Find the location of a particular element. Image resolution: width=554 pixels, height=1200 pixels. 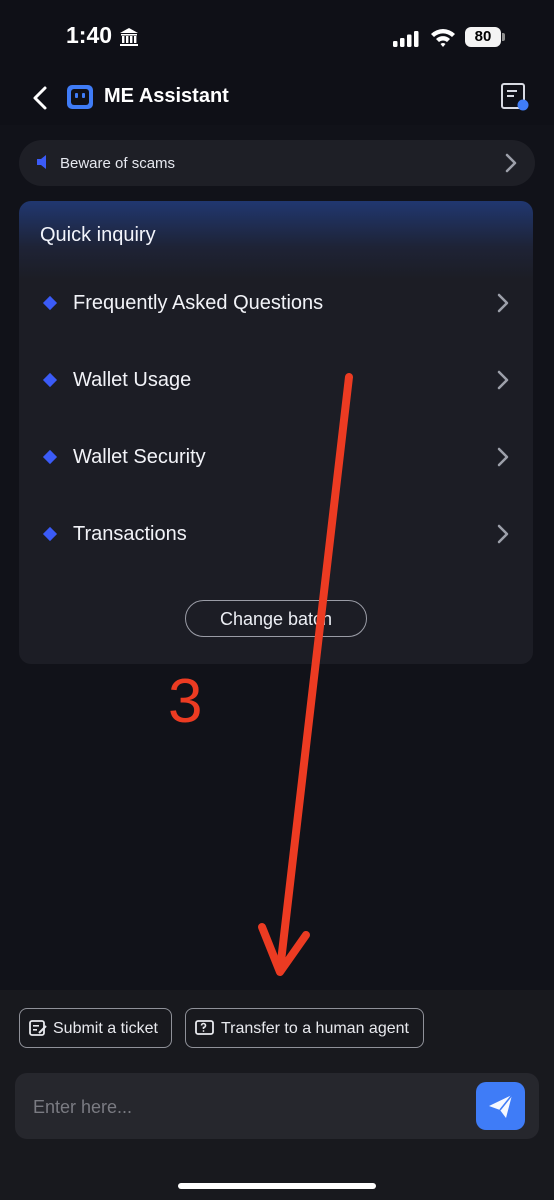

ticket-icon is located at coordinates (38, 1028).